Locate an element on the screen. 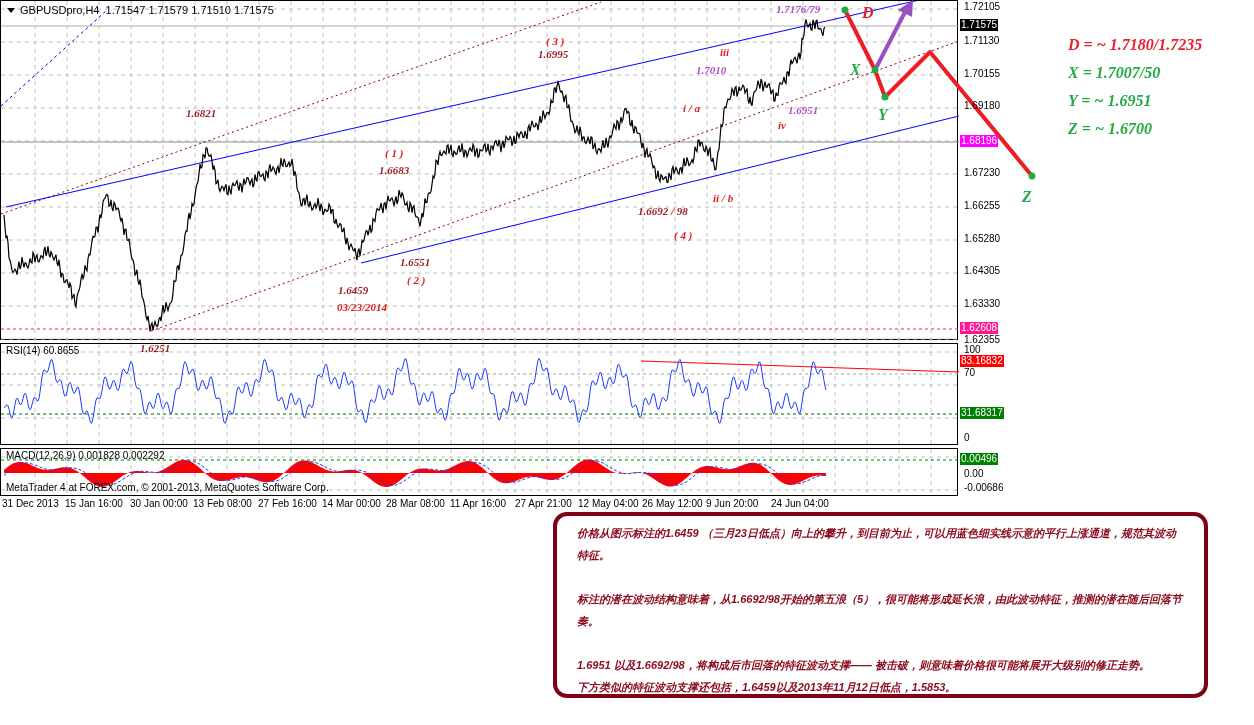 The image size is (1254, 725). axis-label: 1.72105 is located at coordinates (982, 7).